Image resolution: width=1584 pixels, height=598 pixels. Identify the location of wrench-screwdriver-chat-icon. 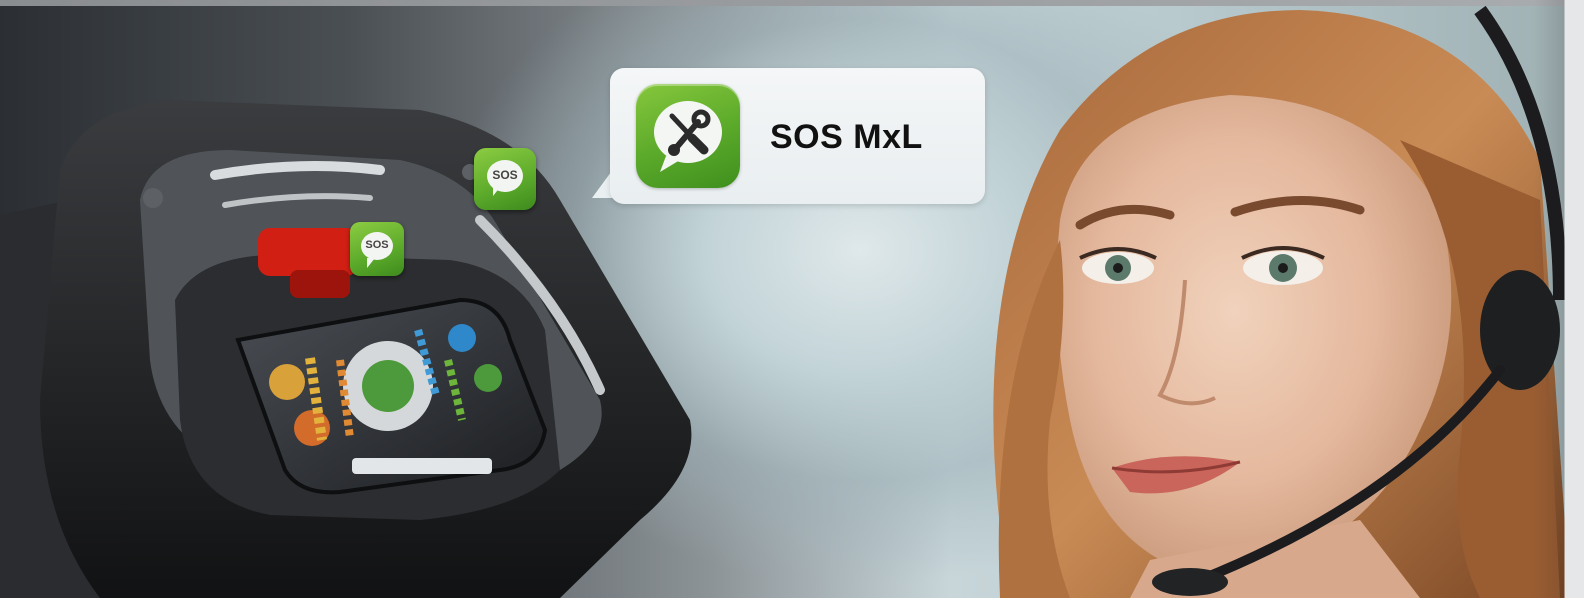
(688, 136).